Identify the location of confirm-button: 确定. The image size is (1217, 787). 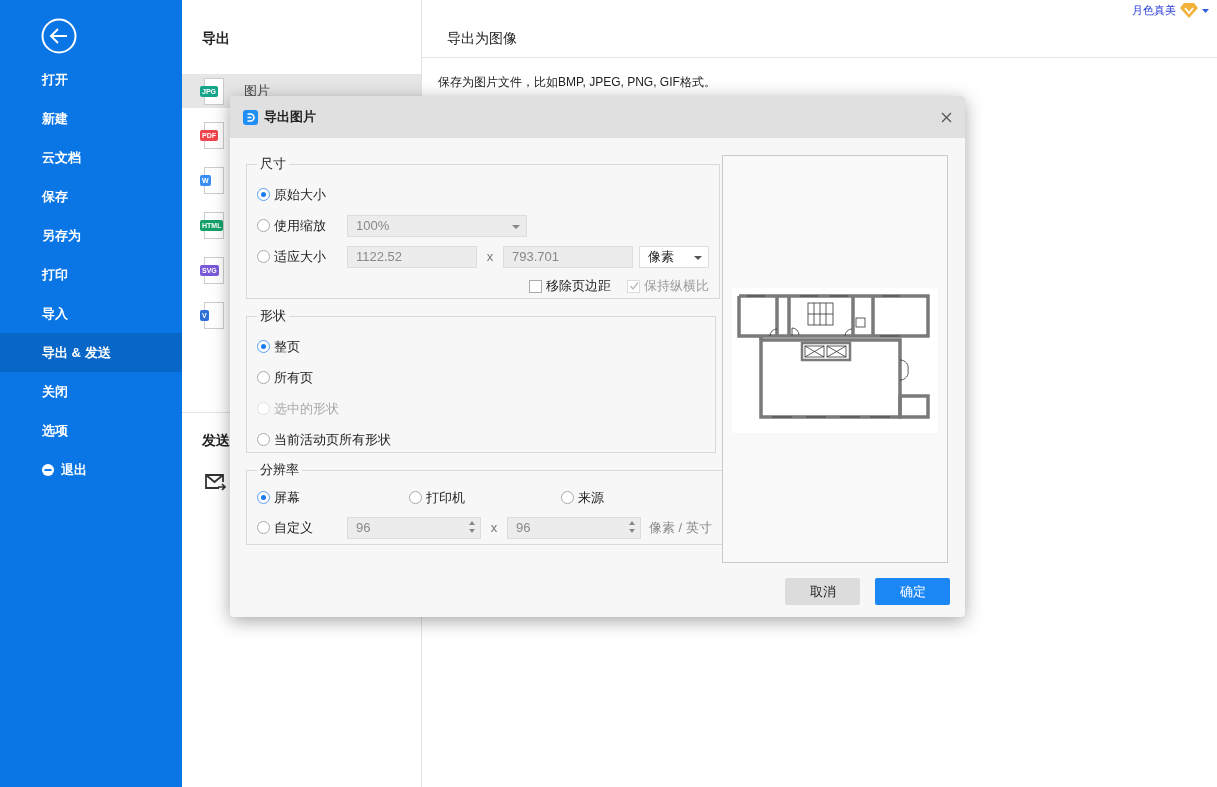
(912, 591).